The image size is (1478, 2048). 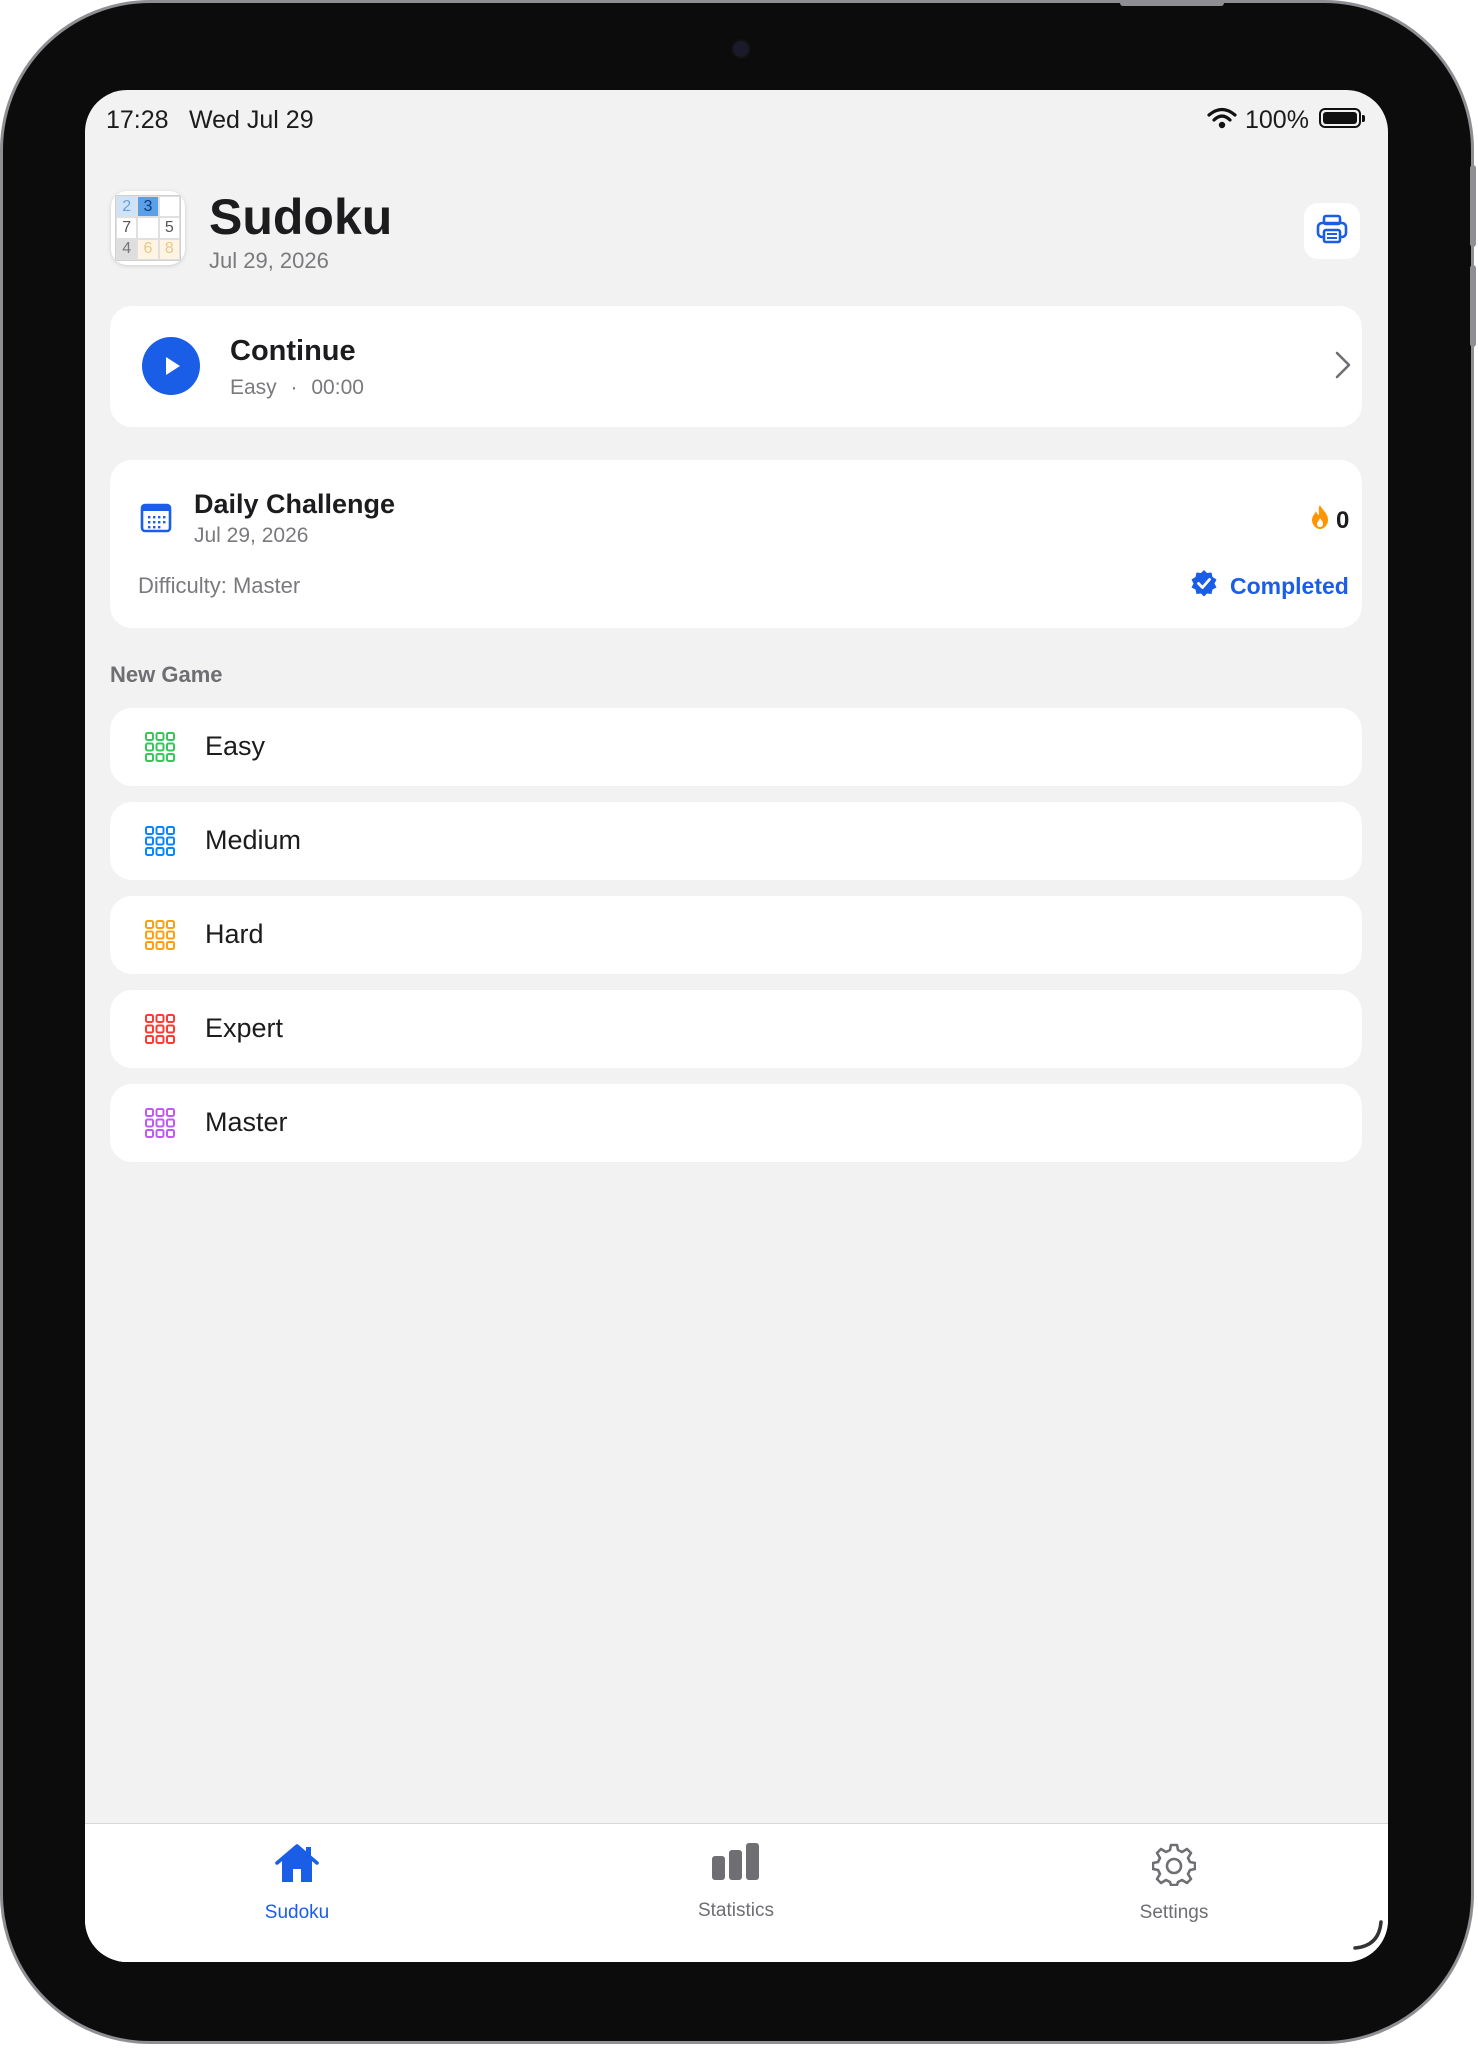 What do you see at coordinates (246, 1122) in the screenshot?
I see `mode-label: Master` at bounding box center [246, 1122].